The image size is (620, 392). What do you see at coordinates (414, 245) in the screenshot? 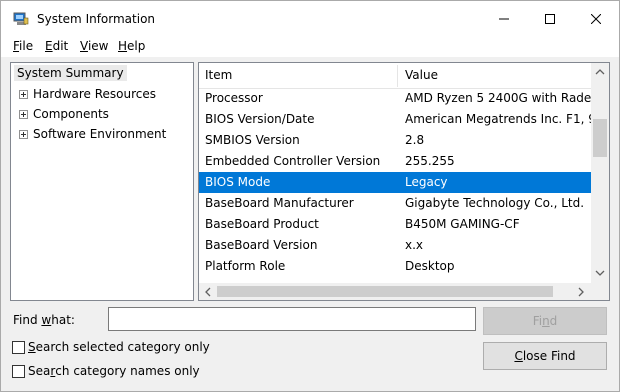
I see `row-value: x.x` at bounding box center [414, 245].